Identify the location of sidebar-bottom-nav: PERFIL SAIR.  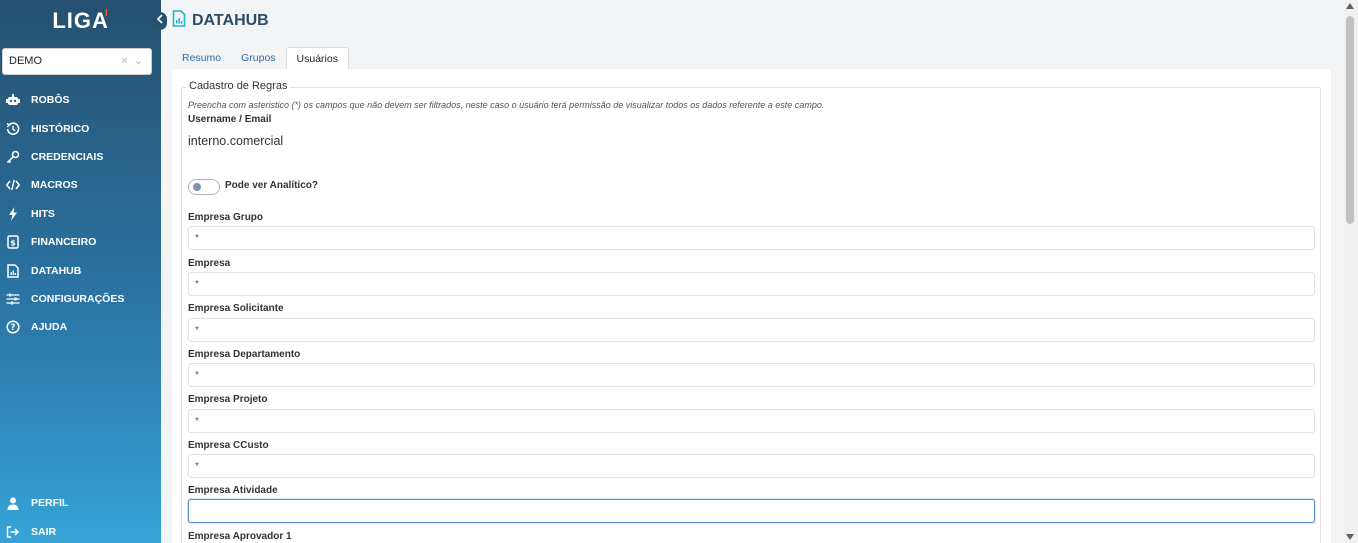
(80, 516).